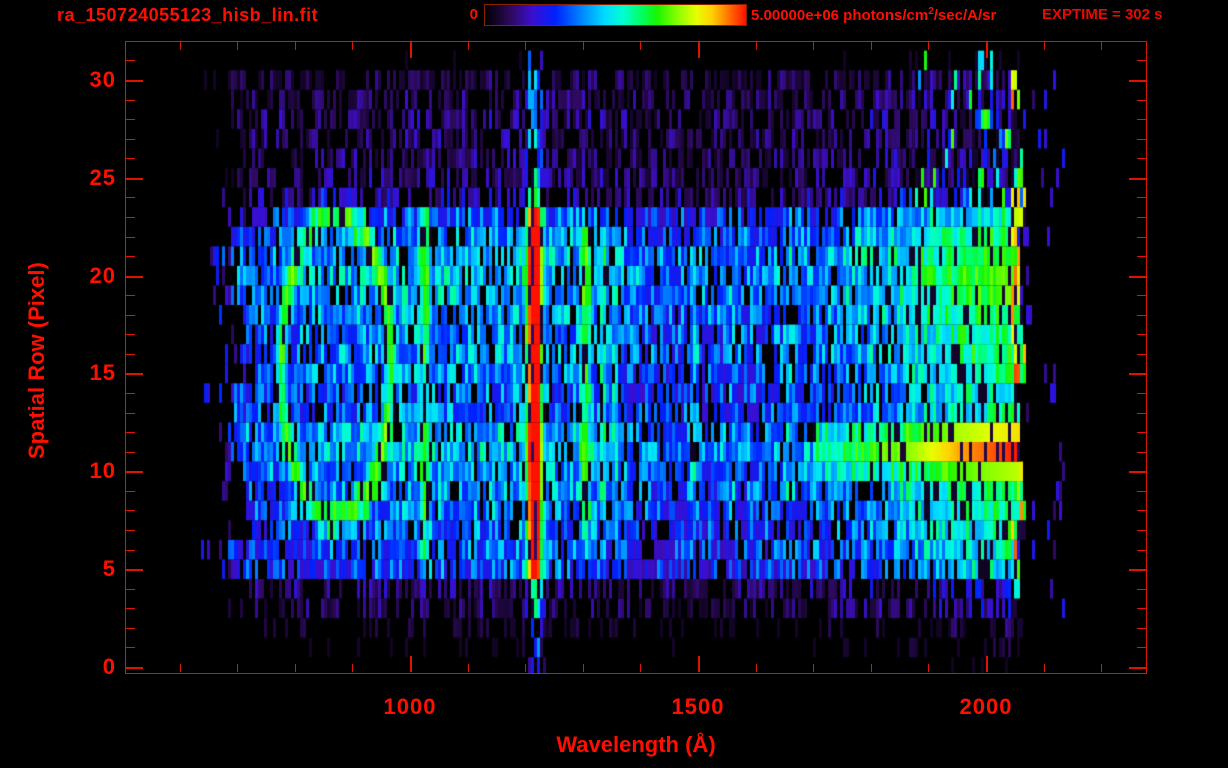 This screenshot has width=1228, height=768. Describe the element at coordinates (873, 15) in the screenshot. I see `colorbar-max-label: 5.00000e+06 photons/cm2/sec/A/sr` at that location.